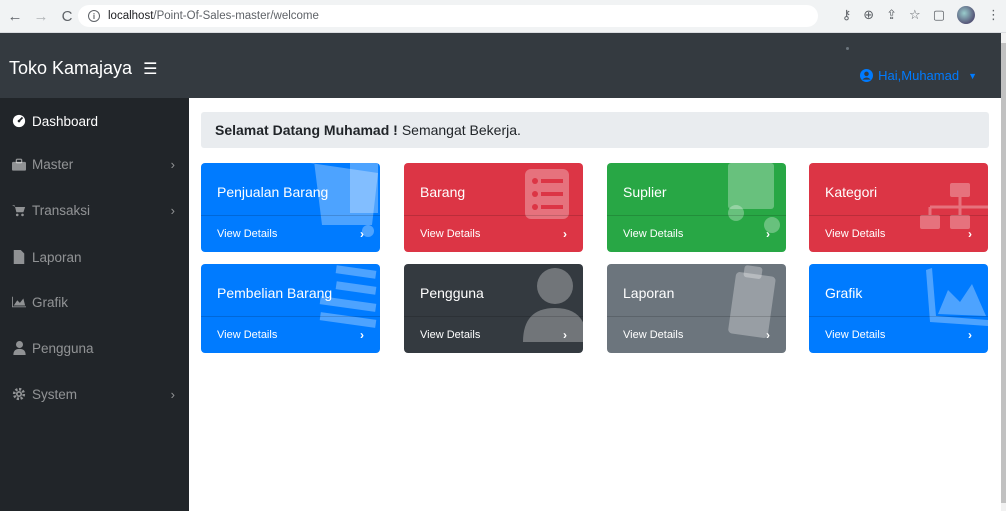 The height and width of the screenshot is (511, 1006). Describe the element at coordinates (290, 207) in the screenshot. I see `card-penjualan-barang: Penjualan Barang View Details ›` at that location.